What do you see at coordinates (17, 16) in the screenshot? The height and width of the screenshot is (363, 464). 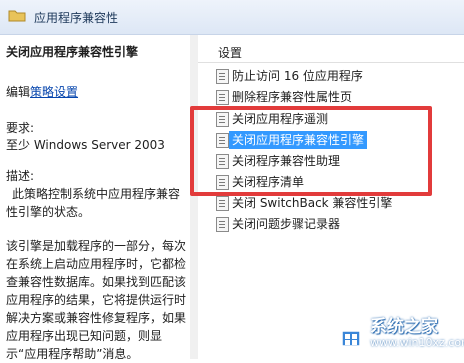 I see `folder-icon` at bounding box center [17, 16].